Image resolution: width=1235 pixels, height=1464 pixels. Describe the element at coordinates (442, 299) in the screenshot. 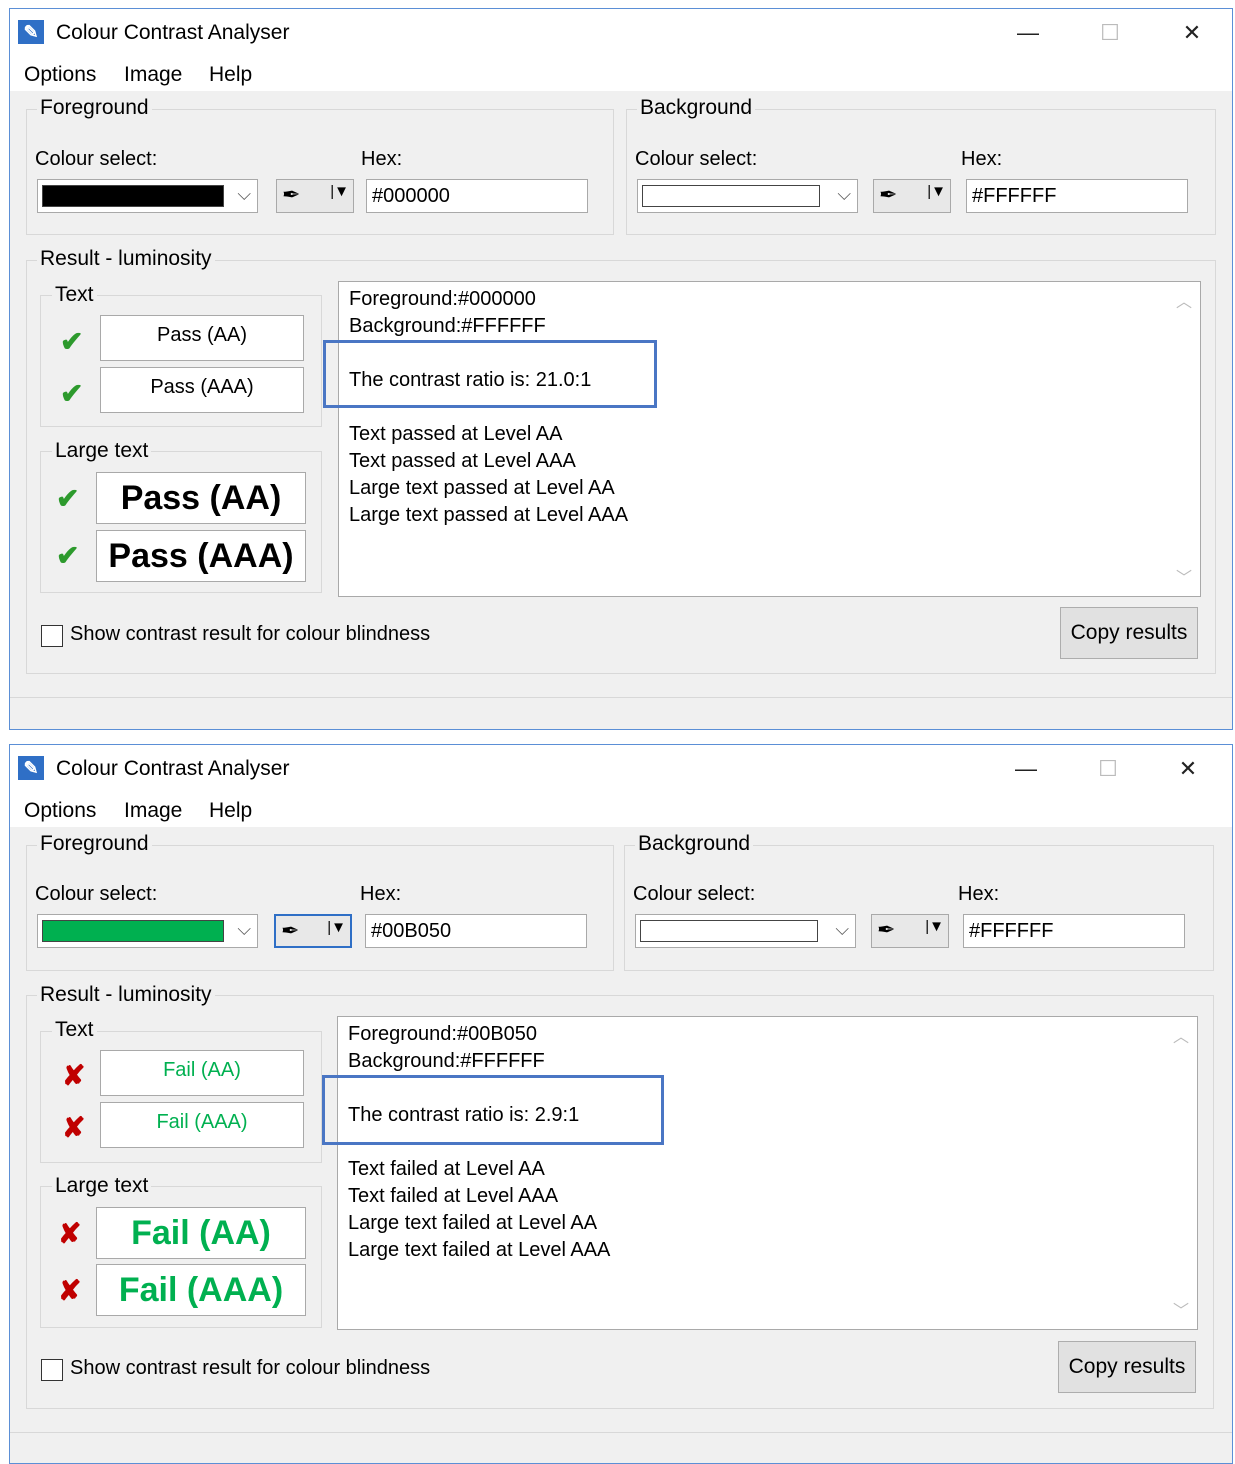

I see `foreground-line: Foreground:#000000` at that location.